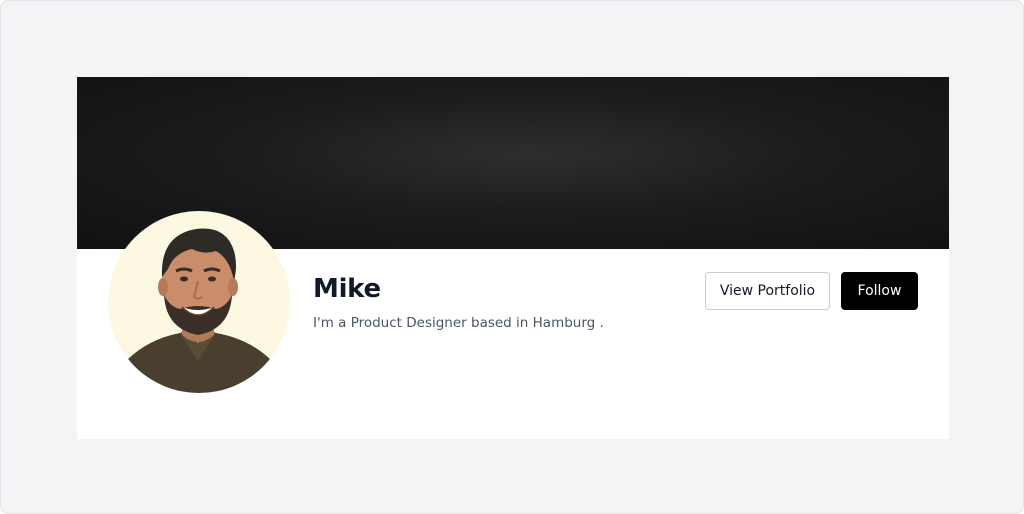  Describe the element at coordinates (879, 291) in the screenshot. I see `follow-button: Follow` at that location.